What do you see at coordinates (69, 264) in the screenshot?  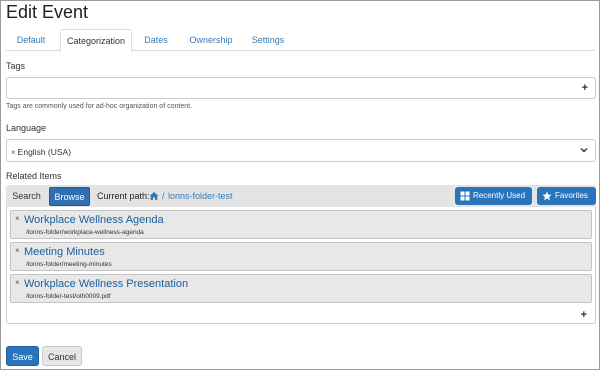 I see `related-item-path: /lonns-folder/meeting-minutes` at bounding box center [69, 264].